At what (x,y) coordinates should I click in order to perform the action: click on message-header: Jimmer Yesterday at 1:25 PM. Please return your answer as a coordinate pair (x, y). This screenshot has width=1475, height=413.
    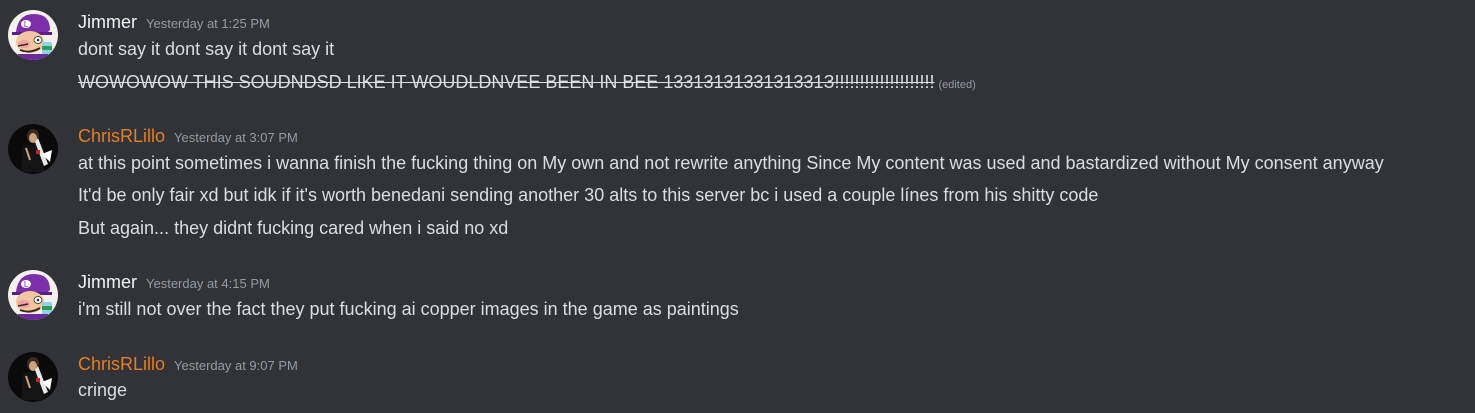
    Looking at the image, I should click on (174, 22).